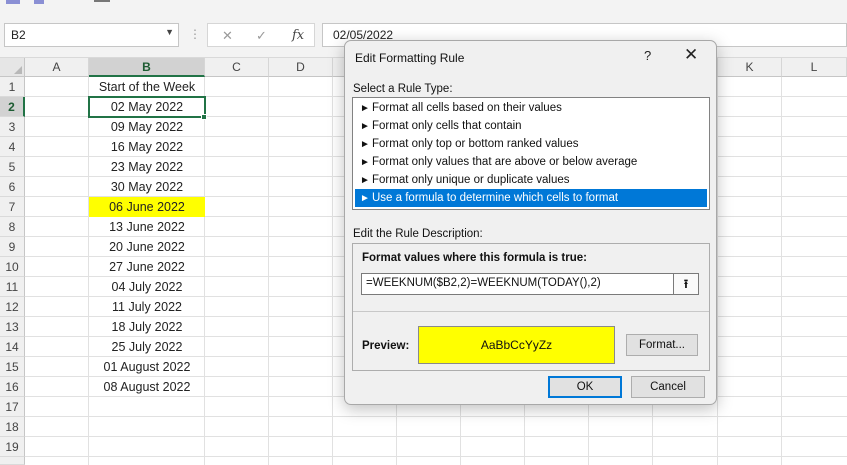 The height and width of the screenshot is (465, 847). Describe the element at coordinates (91, 35) in the screenshot. I see `name-box: B2 ▼` at that location.